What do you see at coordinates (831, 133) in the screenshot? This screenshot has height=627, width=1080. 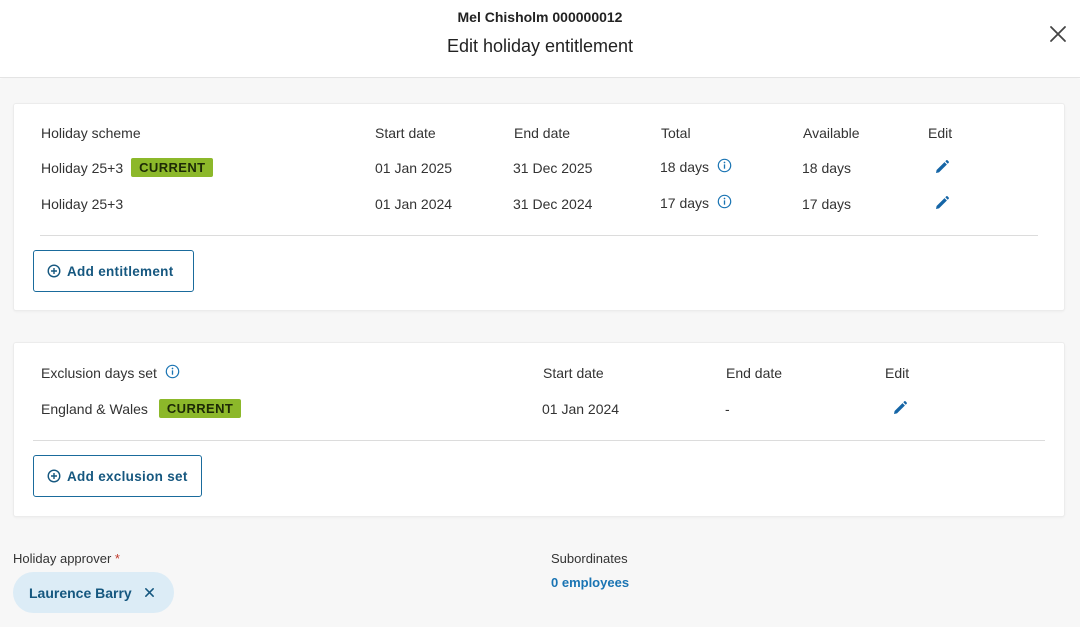 I see `col-header-available: Available` at bounding box center [831, 133].